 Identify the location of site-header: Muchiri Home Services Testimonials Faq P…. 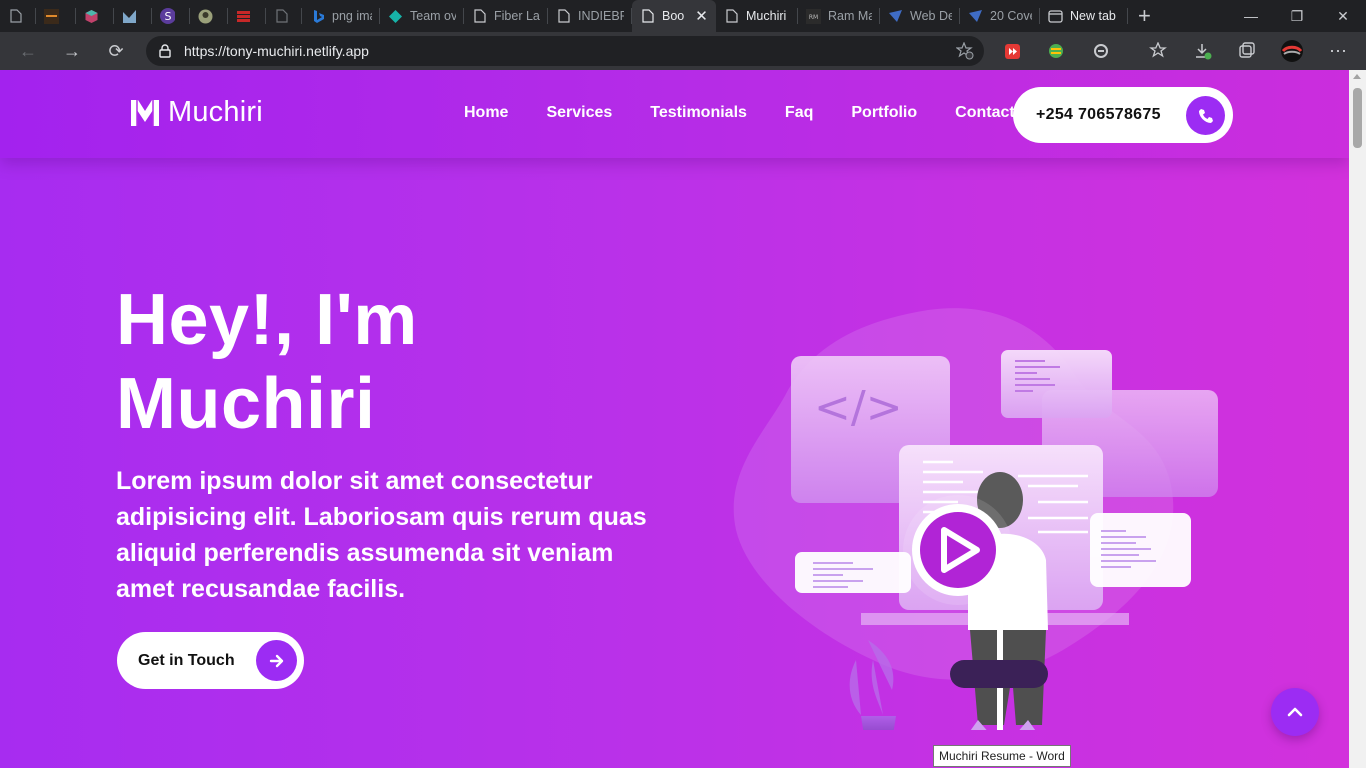
(674, 114).